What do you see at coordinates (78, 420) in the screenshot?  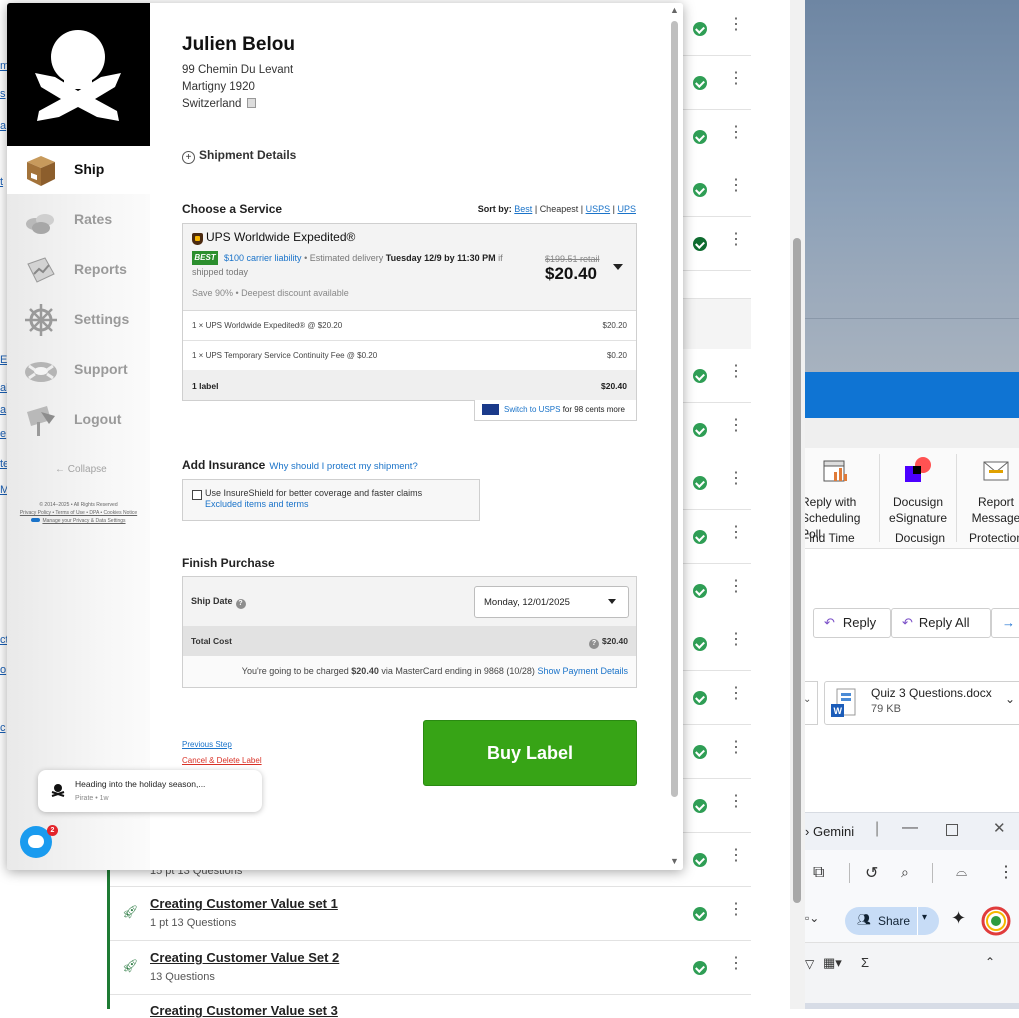 I see `sidebar-item-logout: Logout` at bounding box center [78, 420].